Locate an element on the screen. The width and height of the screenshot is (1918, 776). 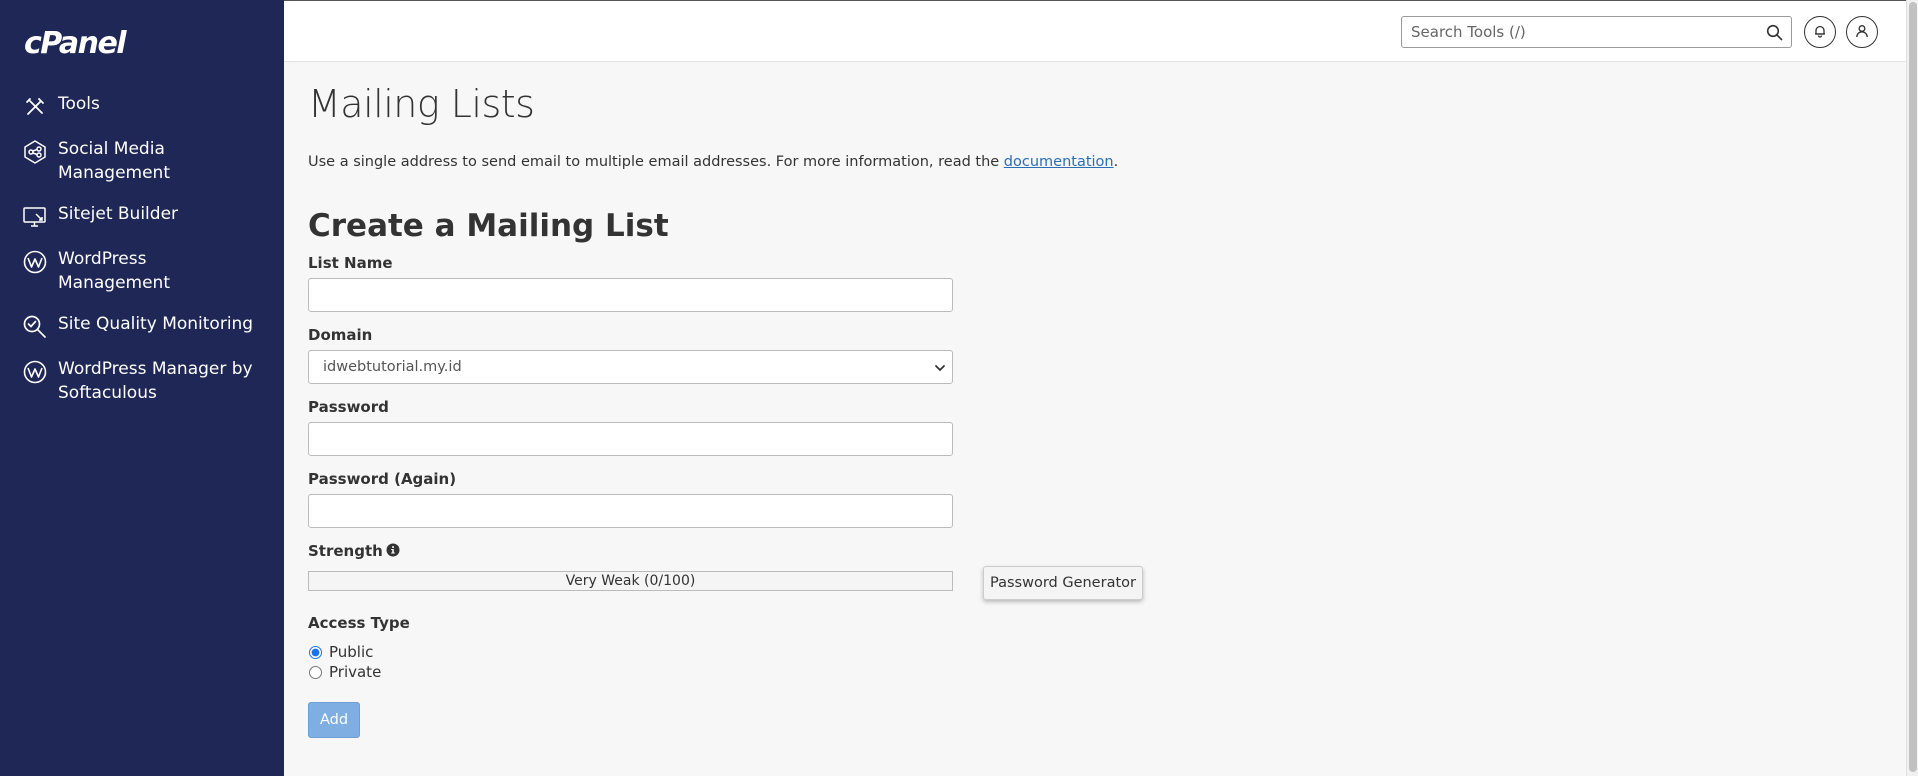
vertical-scrollbar is located at coordinates (1912, 388).